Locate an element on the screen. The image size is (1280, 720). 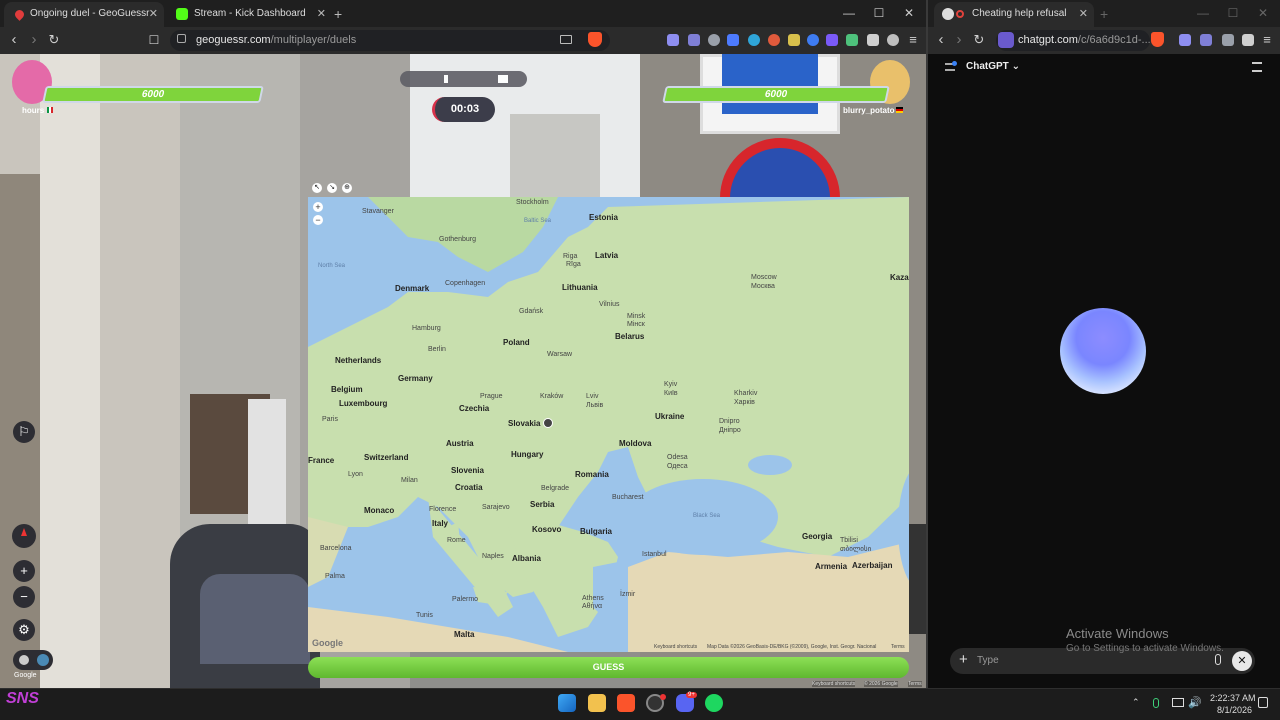
leo-ai-icon is located at coordinates (893, 40).